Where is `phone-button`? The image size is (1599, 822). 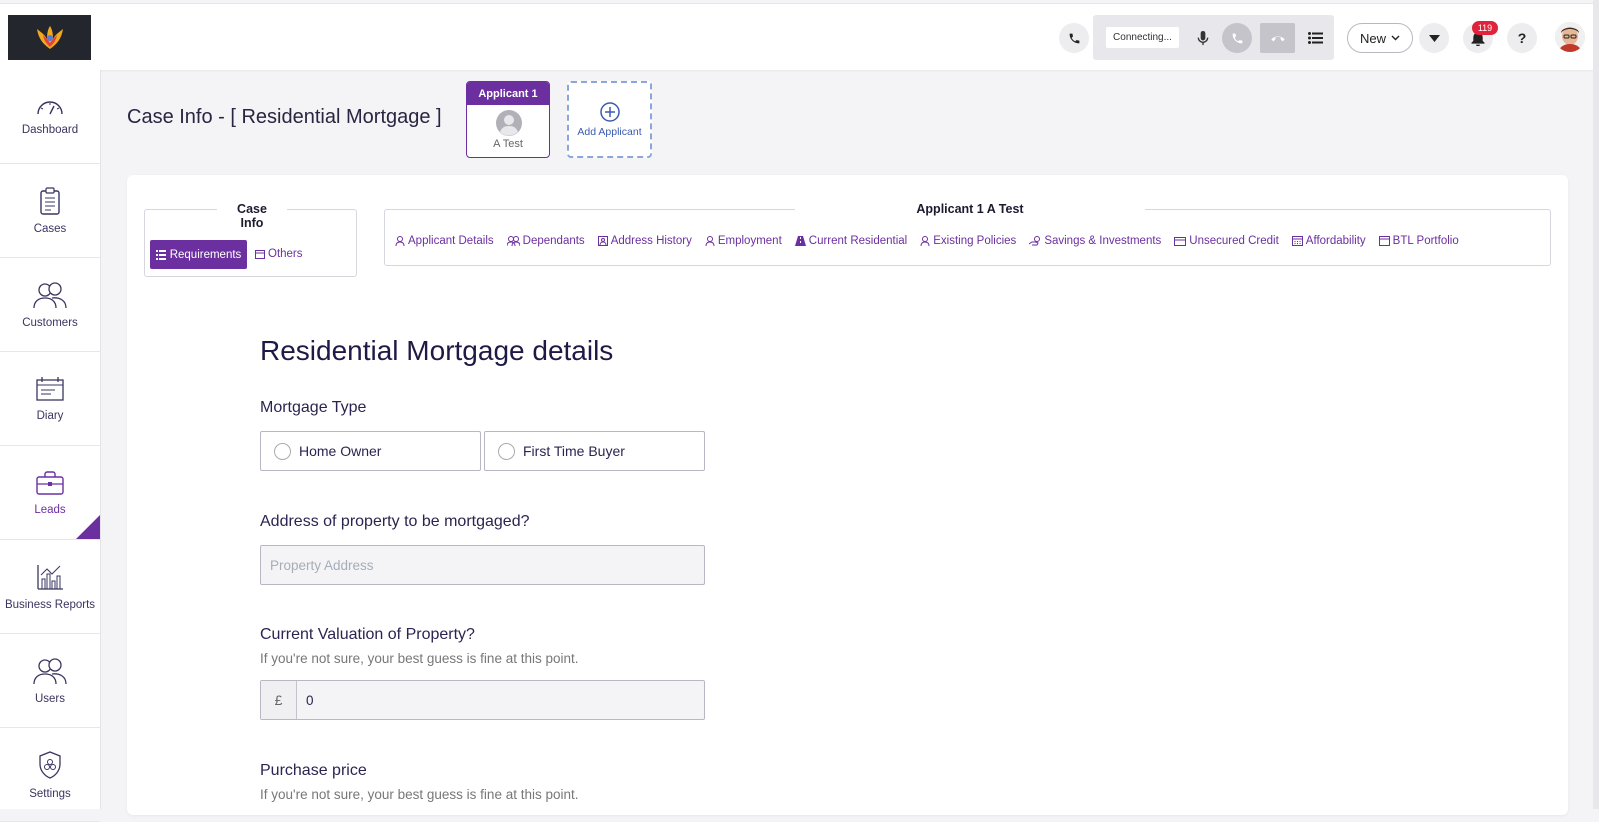 phone-button is located at coordinates (1074, 38).